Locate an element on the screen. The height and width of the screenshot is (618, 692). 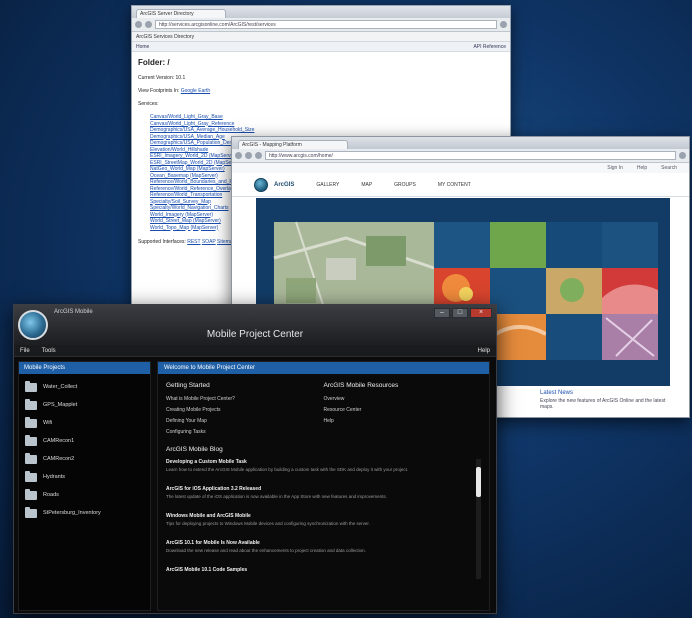
blog-post-title: ArcGIS for iOS Application 3.2 Released is located at coordinates (318, 489).